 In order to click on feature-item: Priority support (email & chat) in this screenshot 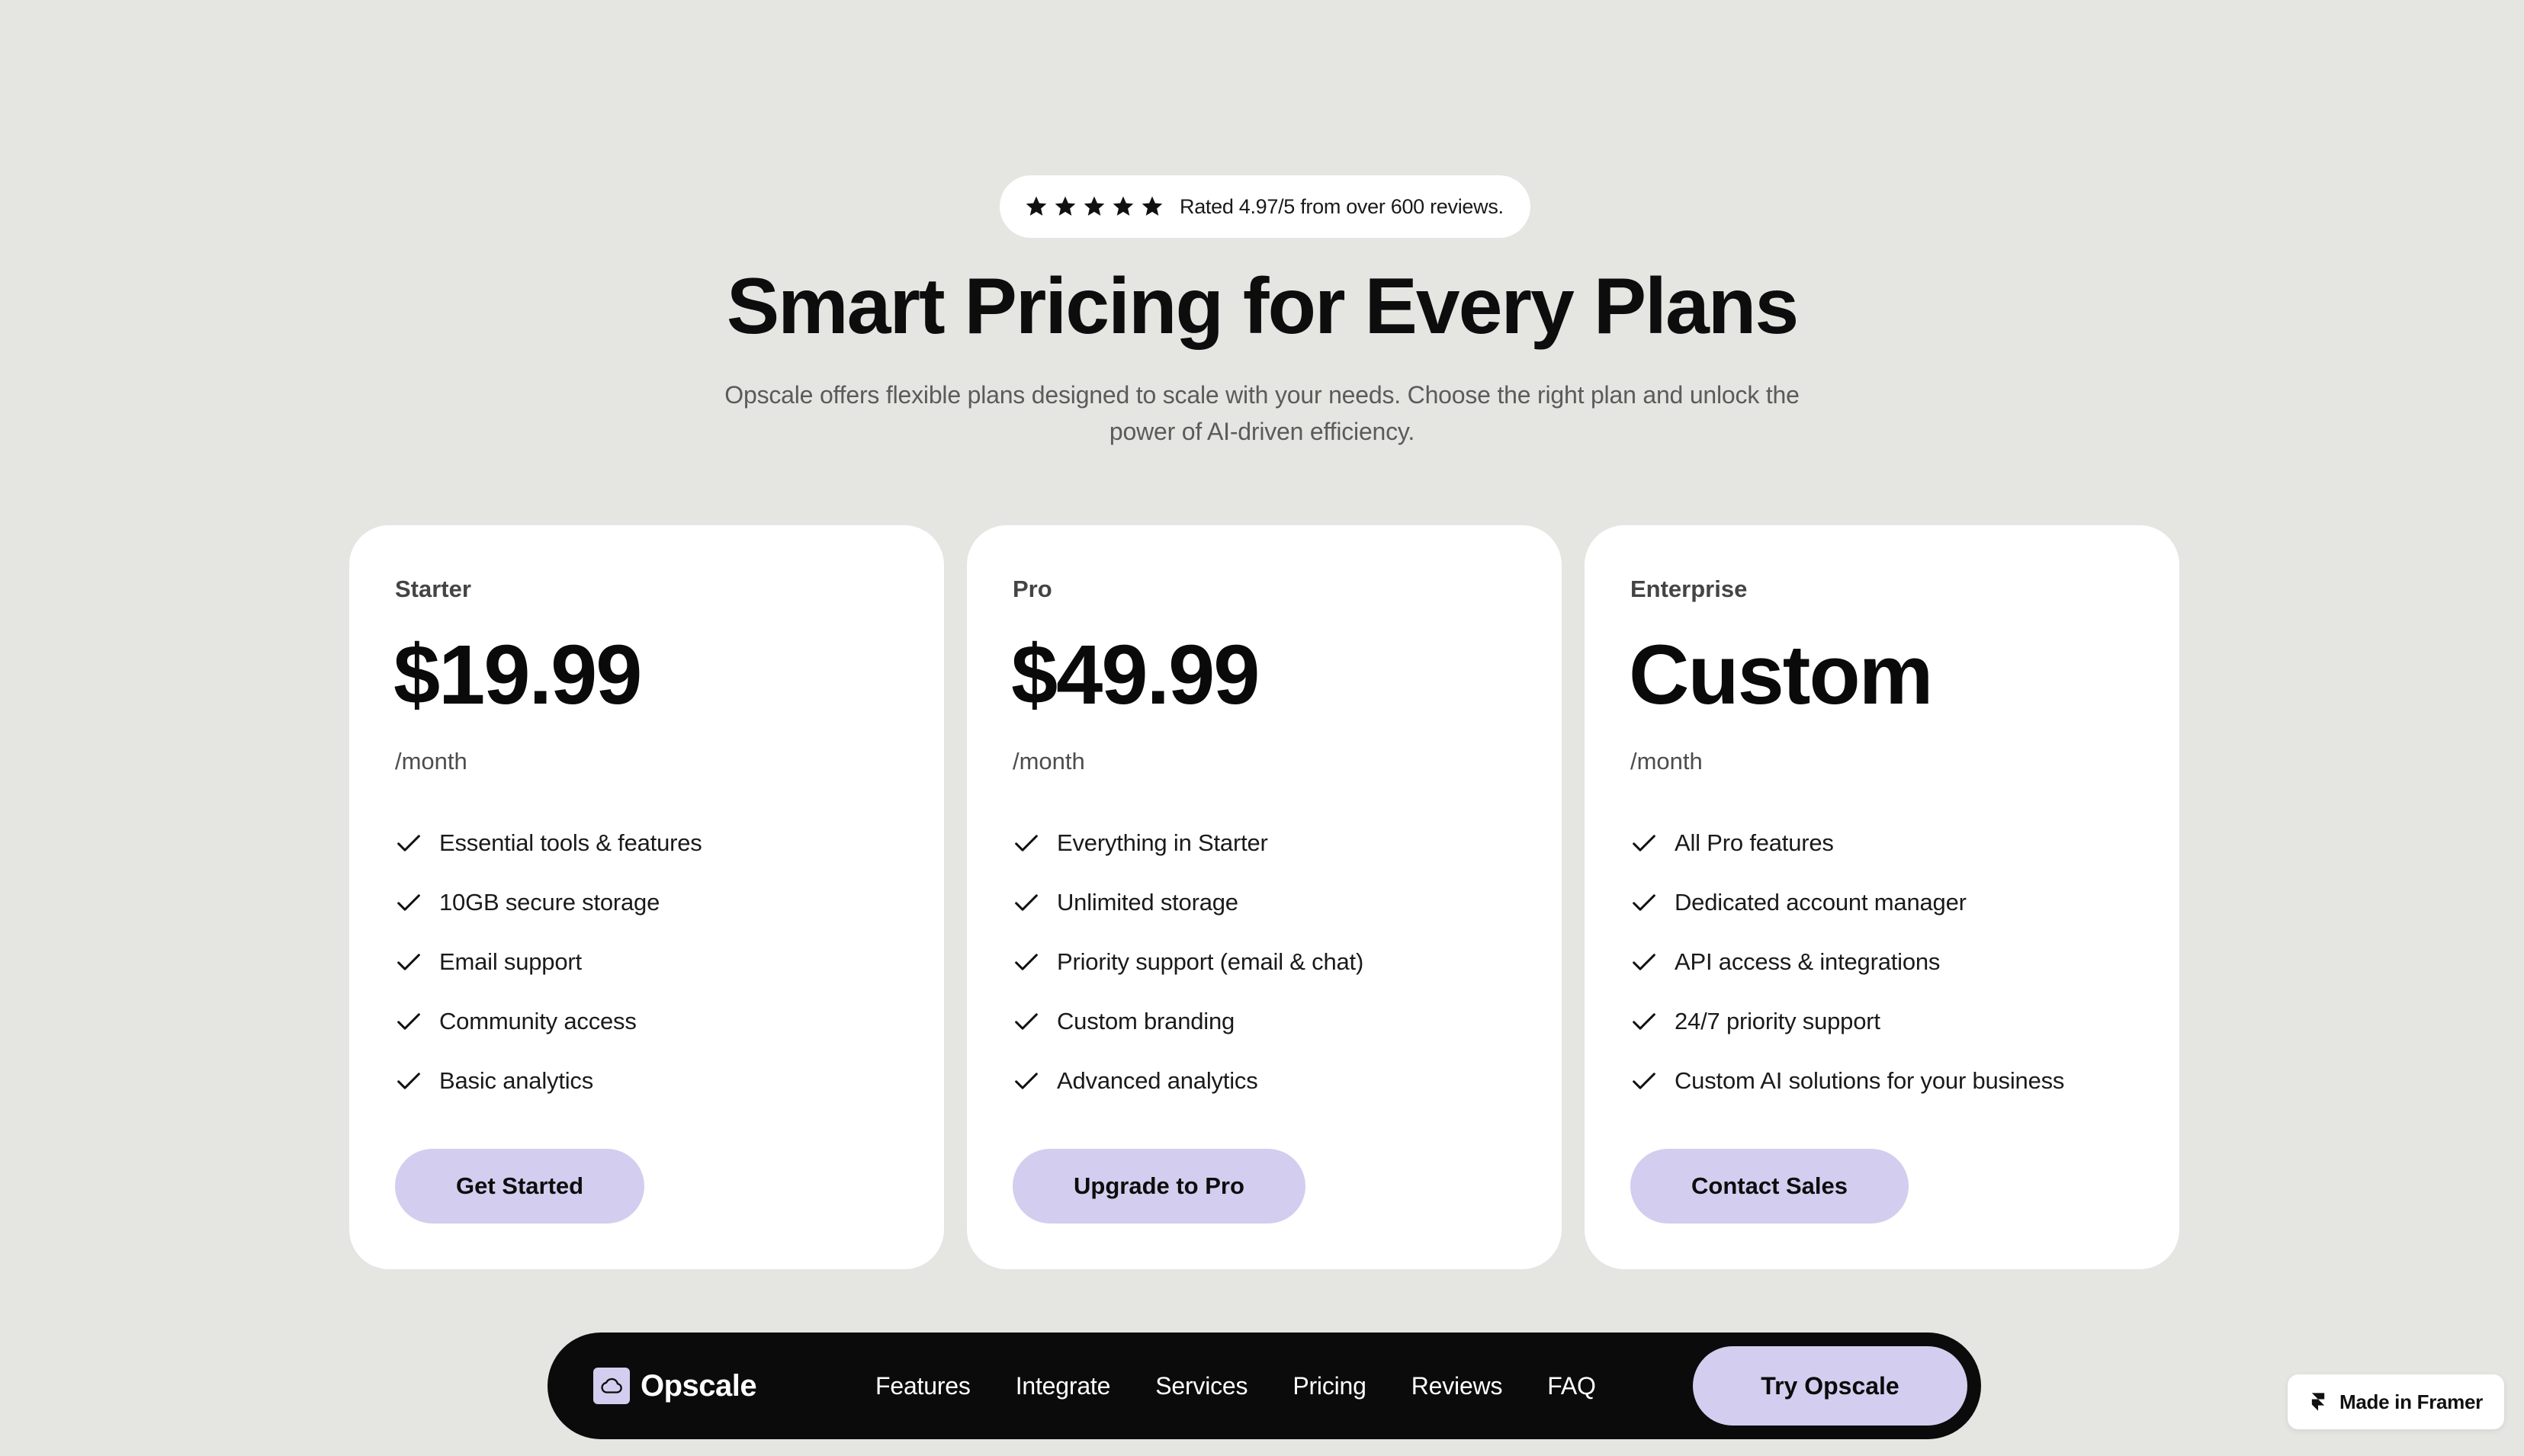, I will do `click(1187, 962)`.